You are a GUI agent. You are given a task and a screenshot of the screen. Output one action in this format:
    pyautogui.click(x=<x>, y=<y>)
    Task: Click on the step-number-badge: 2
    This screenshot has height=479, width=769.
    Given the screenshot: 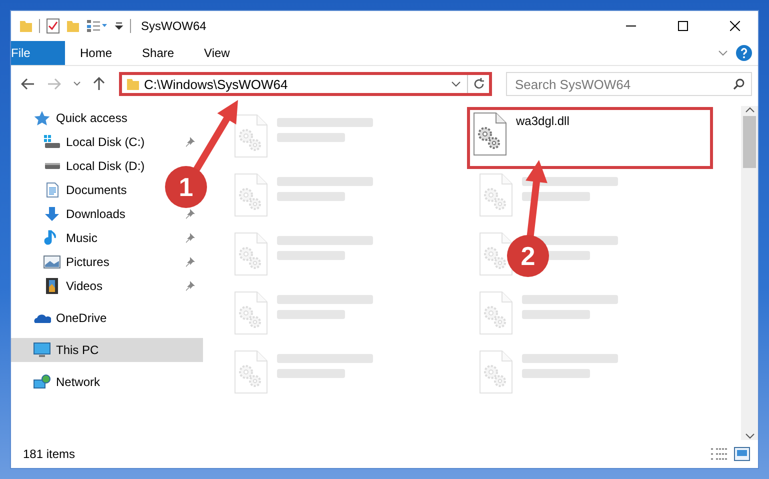 What is the action you would take?
    pyautogui.click(x=528, y=256)
    